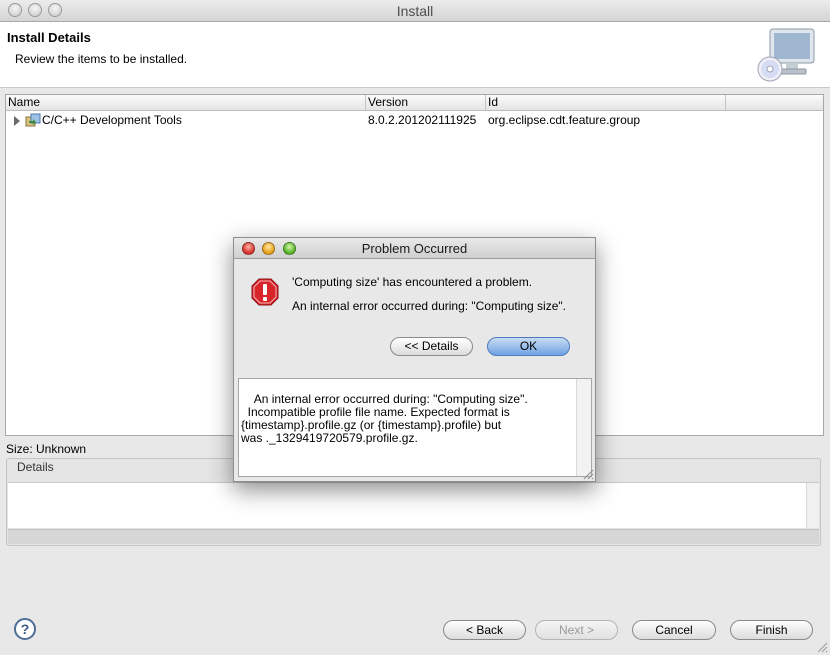  What do you see at coordinates (413, 536) in the screenshot?
I see `details-horizontal-scrollbar` at bounding box center [413, 536].